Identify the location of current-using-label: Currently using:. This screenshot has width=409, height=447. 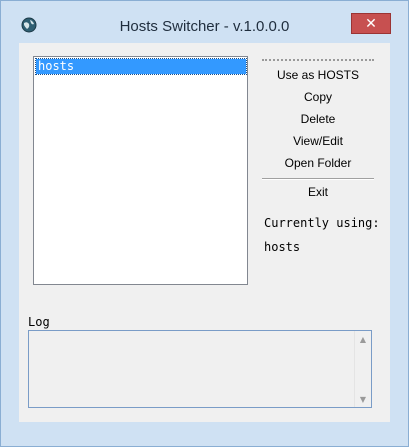
(322, 223).